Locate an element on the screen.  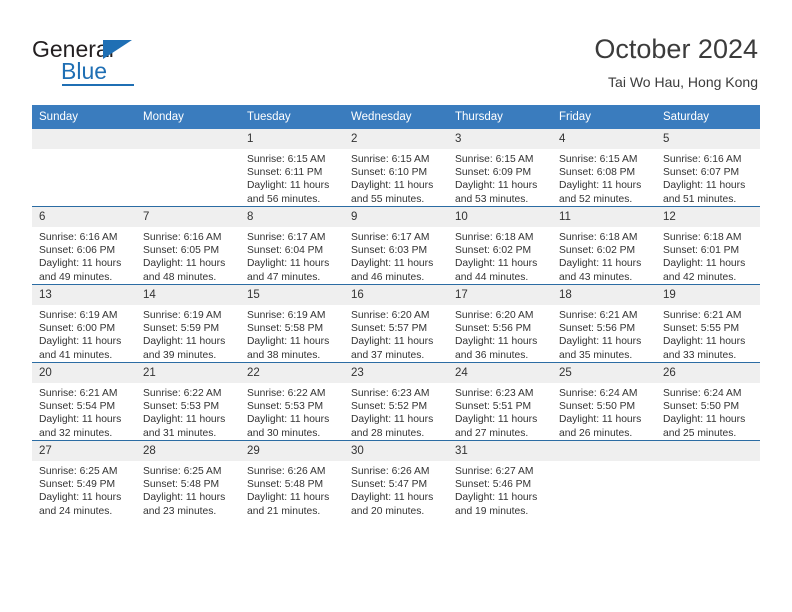
sunset-text: Sunset: 6:01 PM is located at coordinates (701, 251).